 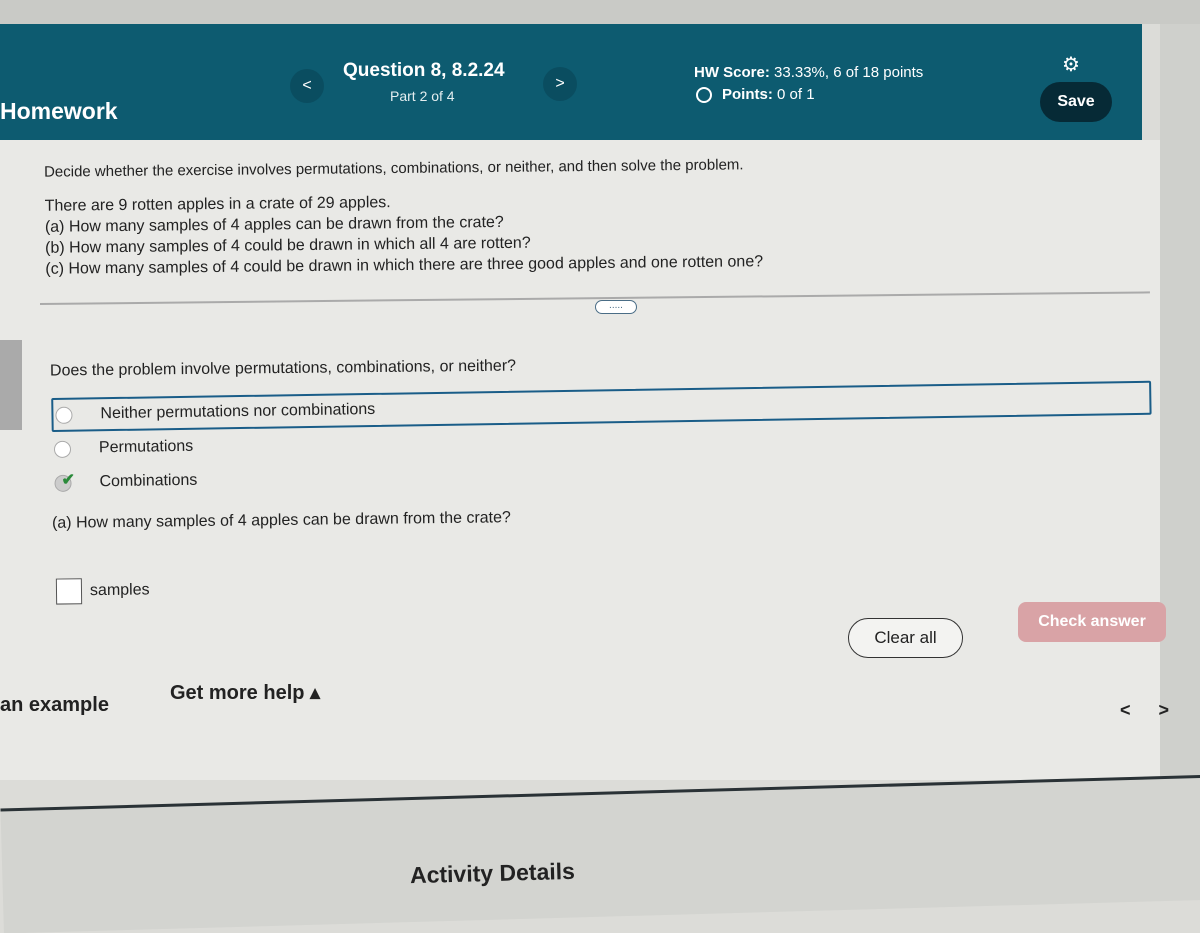 I want to click on homework-title: Homework, so click(x=59, y=111).